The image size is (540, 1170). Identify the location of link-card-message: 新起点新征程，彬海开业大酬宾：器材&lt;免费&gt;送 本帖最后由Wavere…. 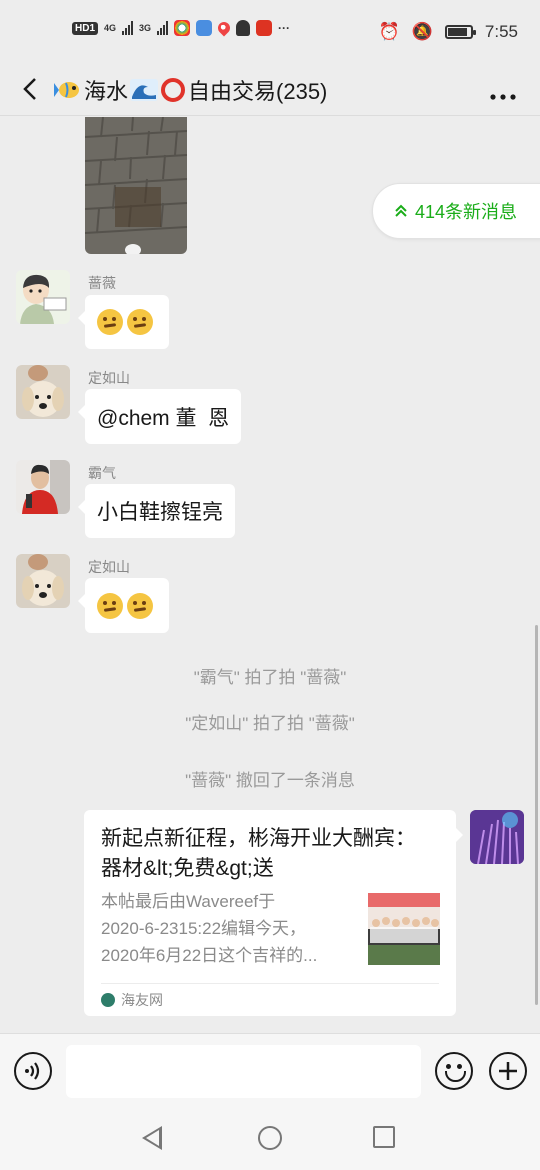
(273, 913).